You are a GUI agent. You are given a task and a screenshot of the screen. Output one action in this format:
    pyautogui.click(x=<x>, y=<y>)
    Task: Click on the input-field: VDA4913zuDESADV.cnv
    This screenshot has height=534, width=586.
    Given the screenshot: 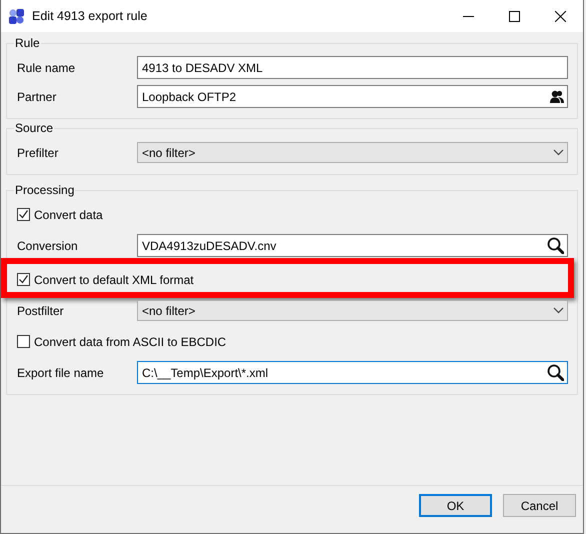 What is the action you would take?
    pyautogui.click(x=352, y=245)
    